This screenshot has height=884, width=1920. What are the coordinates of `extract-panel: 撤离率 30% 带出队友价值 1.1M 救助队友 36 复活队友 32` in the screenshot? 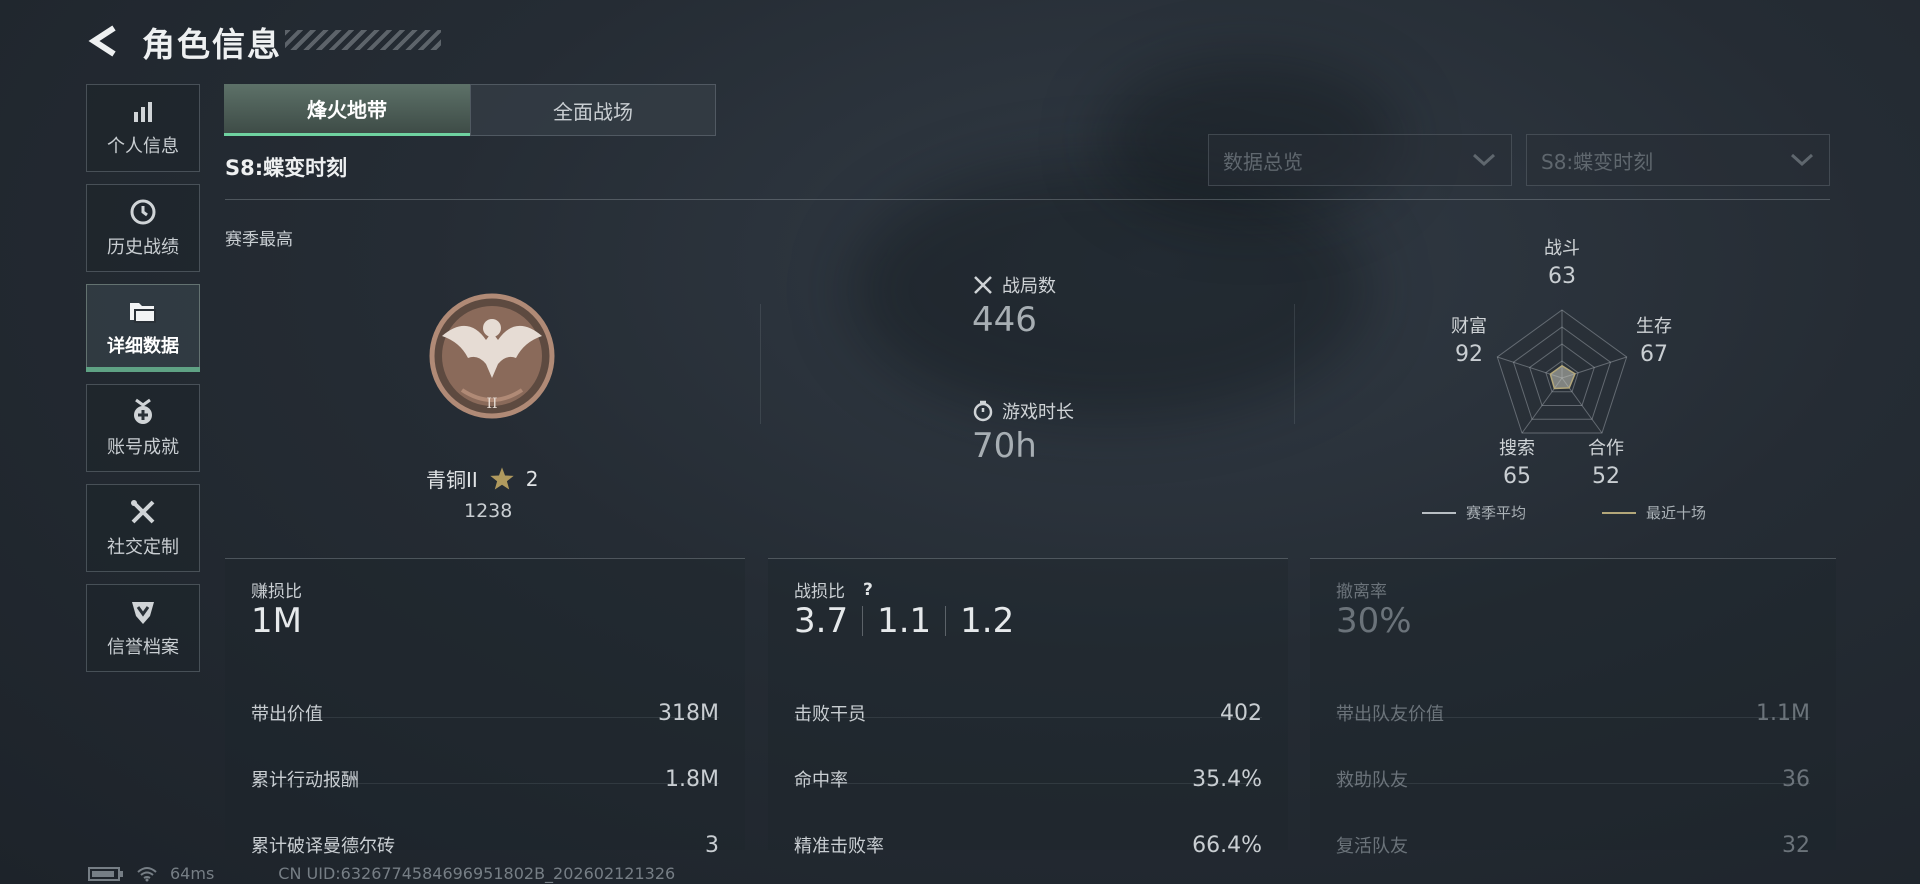 It's located at (1573, 708).